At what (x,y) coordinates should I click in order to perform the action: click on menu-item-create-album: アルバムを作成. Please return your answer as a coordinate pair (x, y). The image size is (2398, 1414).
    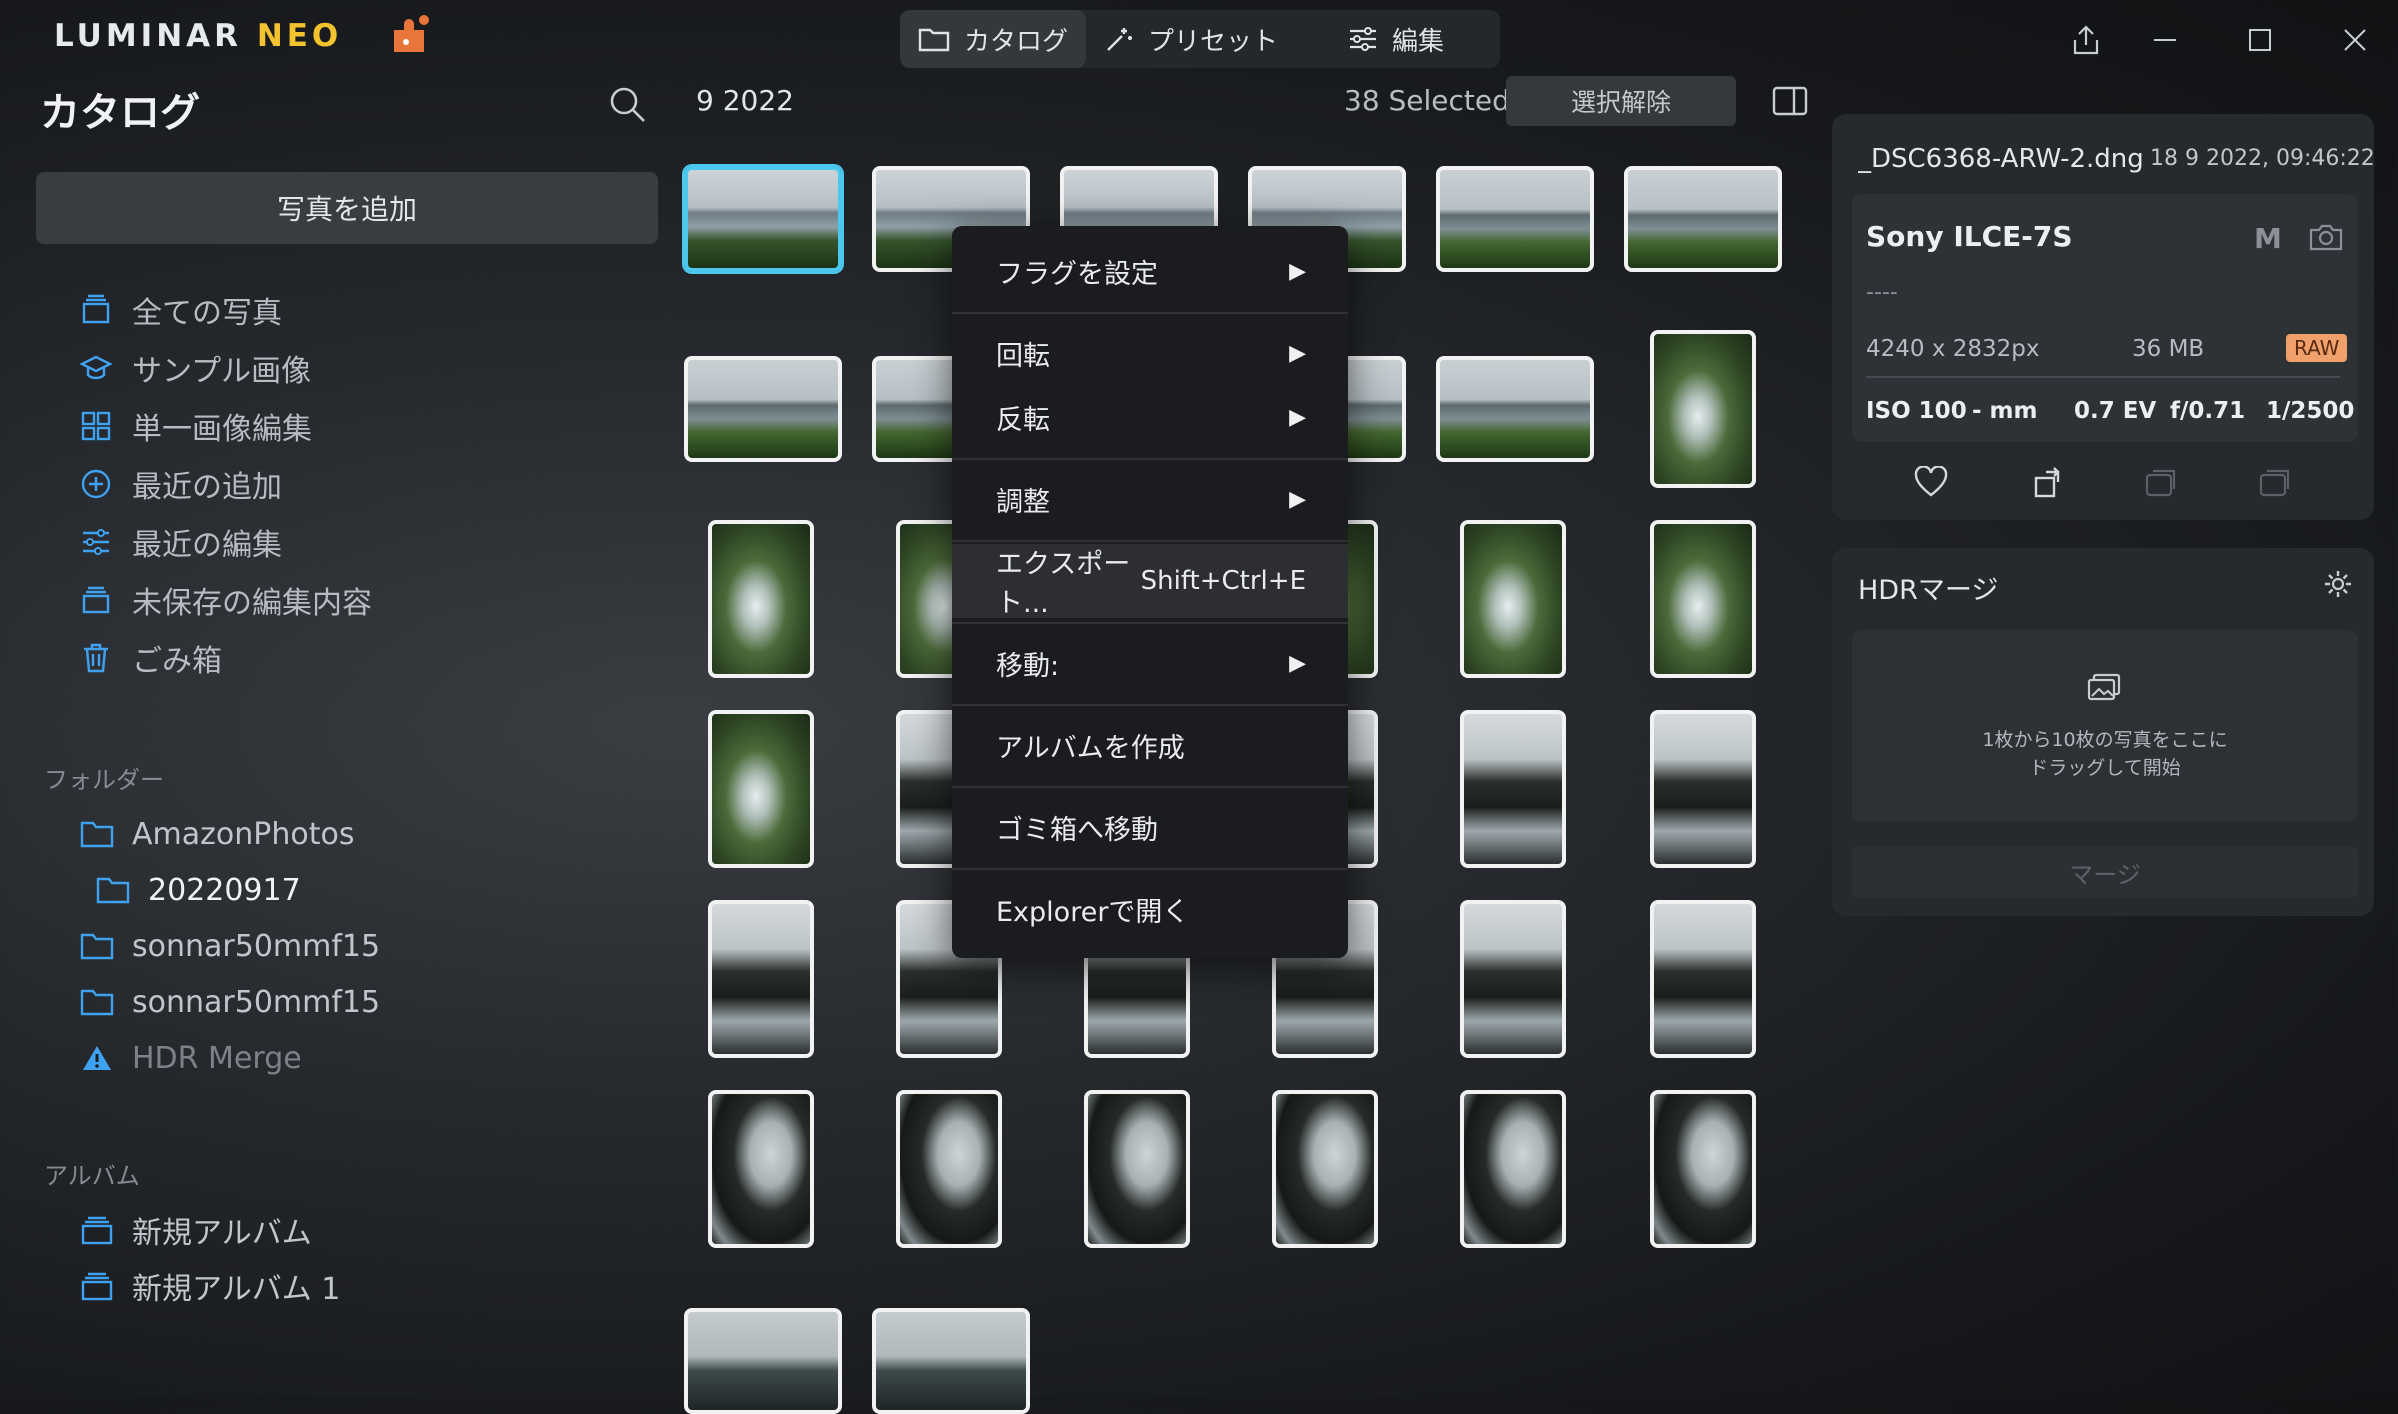
    Looking at the image, I should click on (1150, 745).